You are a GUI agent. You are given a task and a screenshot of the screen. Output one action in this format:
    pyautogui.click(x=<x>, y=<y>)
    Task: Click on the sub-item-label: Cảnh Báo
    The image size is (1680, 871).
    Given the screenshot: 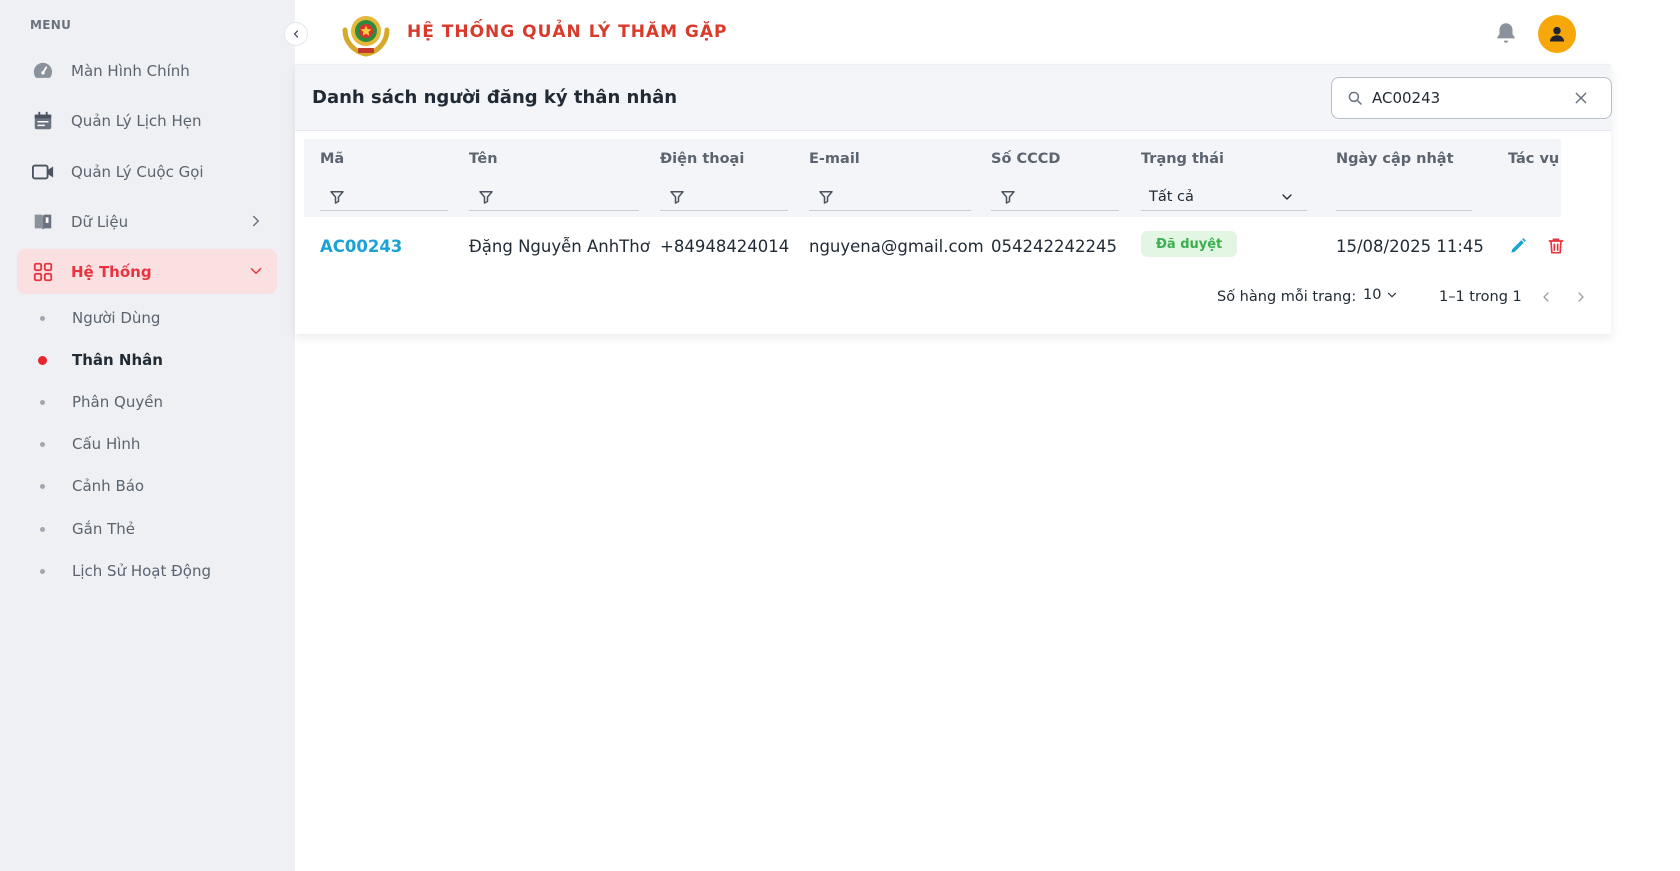 What is the action you would take?
    pyautogui.click(x=108, y=486)
    